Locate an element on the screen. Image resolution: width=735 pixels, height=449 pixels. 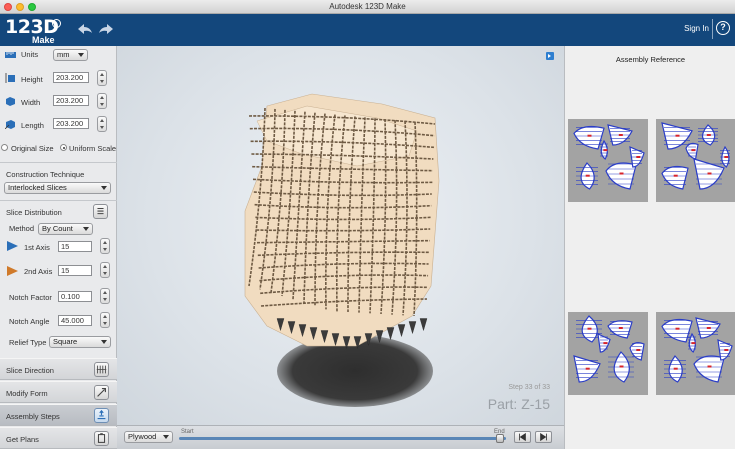
timeline-start-label: Start is located at coordinates (187, 432).